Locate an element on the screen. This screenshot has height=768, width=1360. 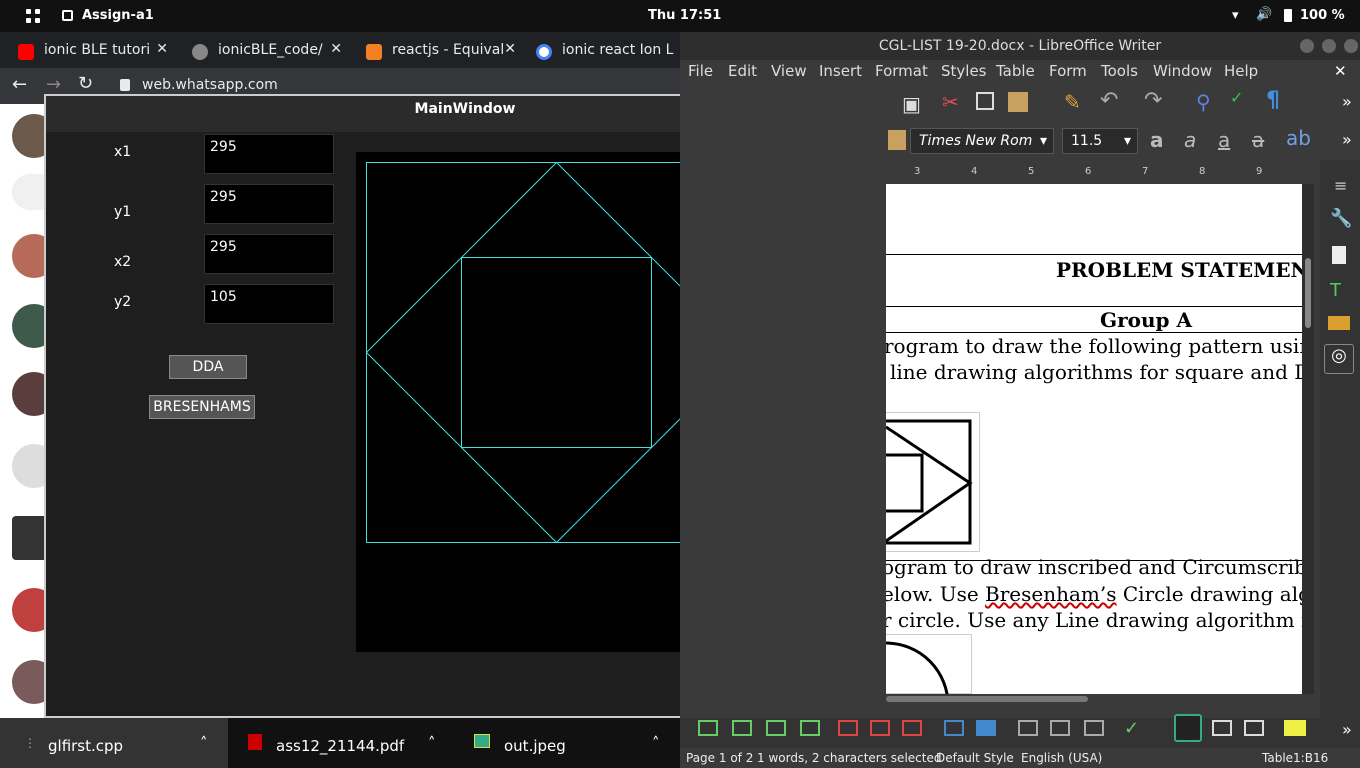
styles-icon is located at coordinates (897, 140).